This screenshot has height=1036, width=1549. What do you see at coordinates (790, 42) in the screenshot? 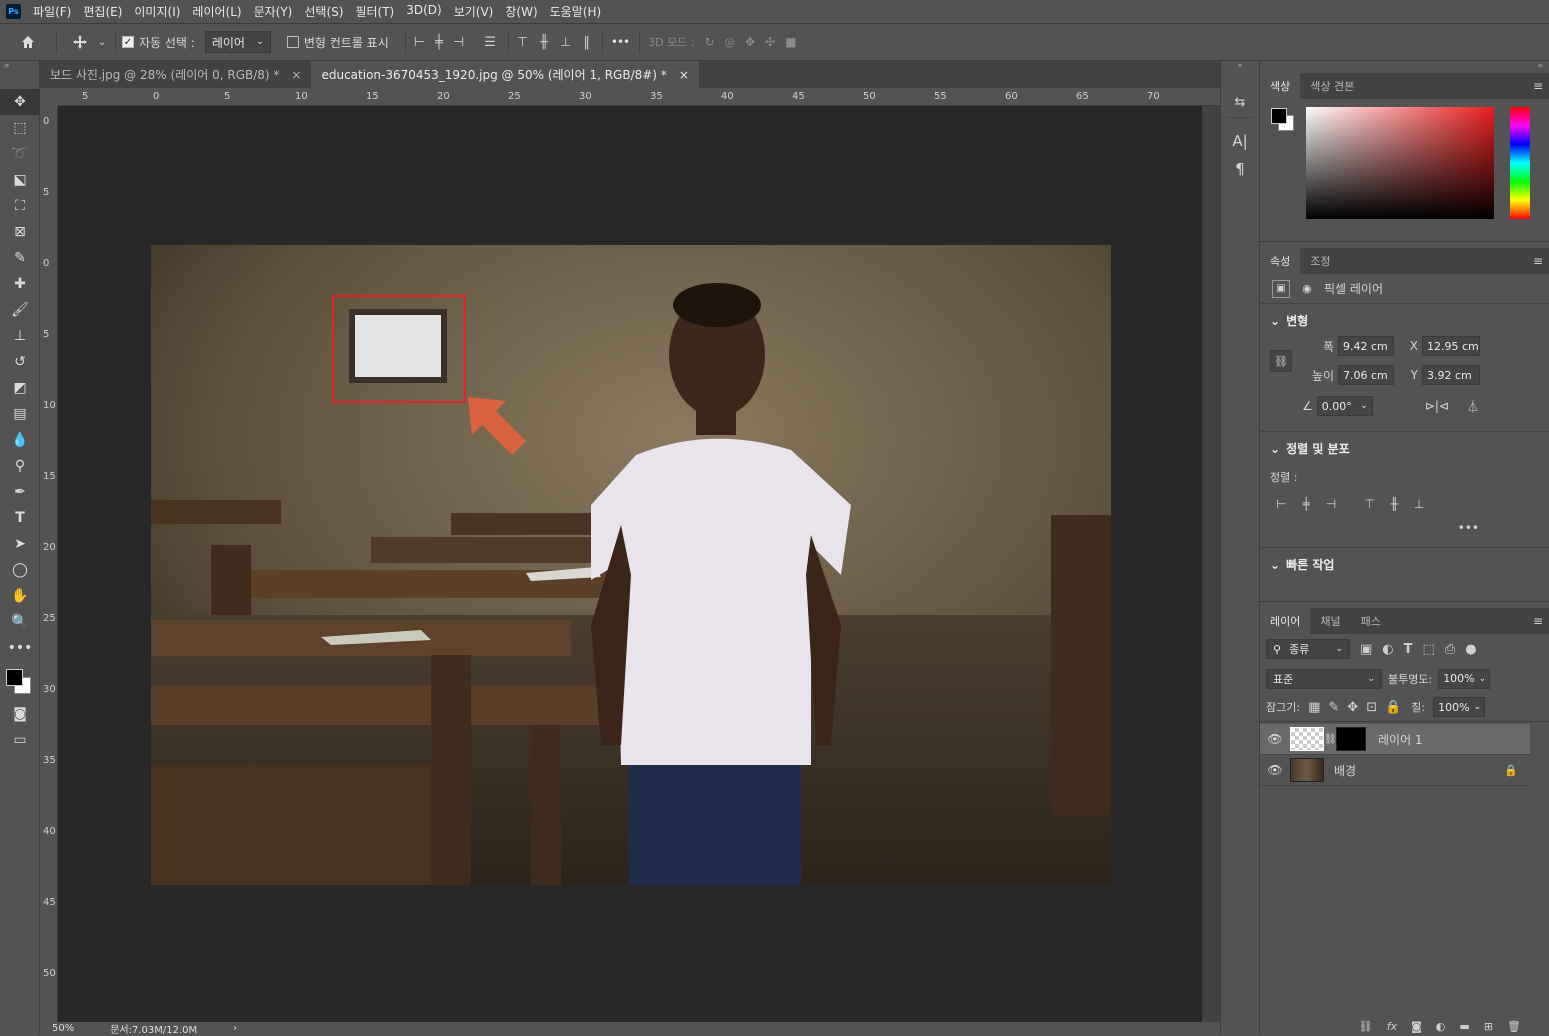
I see `3d-camera-icon: ■` at bounding box center [790, 42].